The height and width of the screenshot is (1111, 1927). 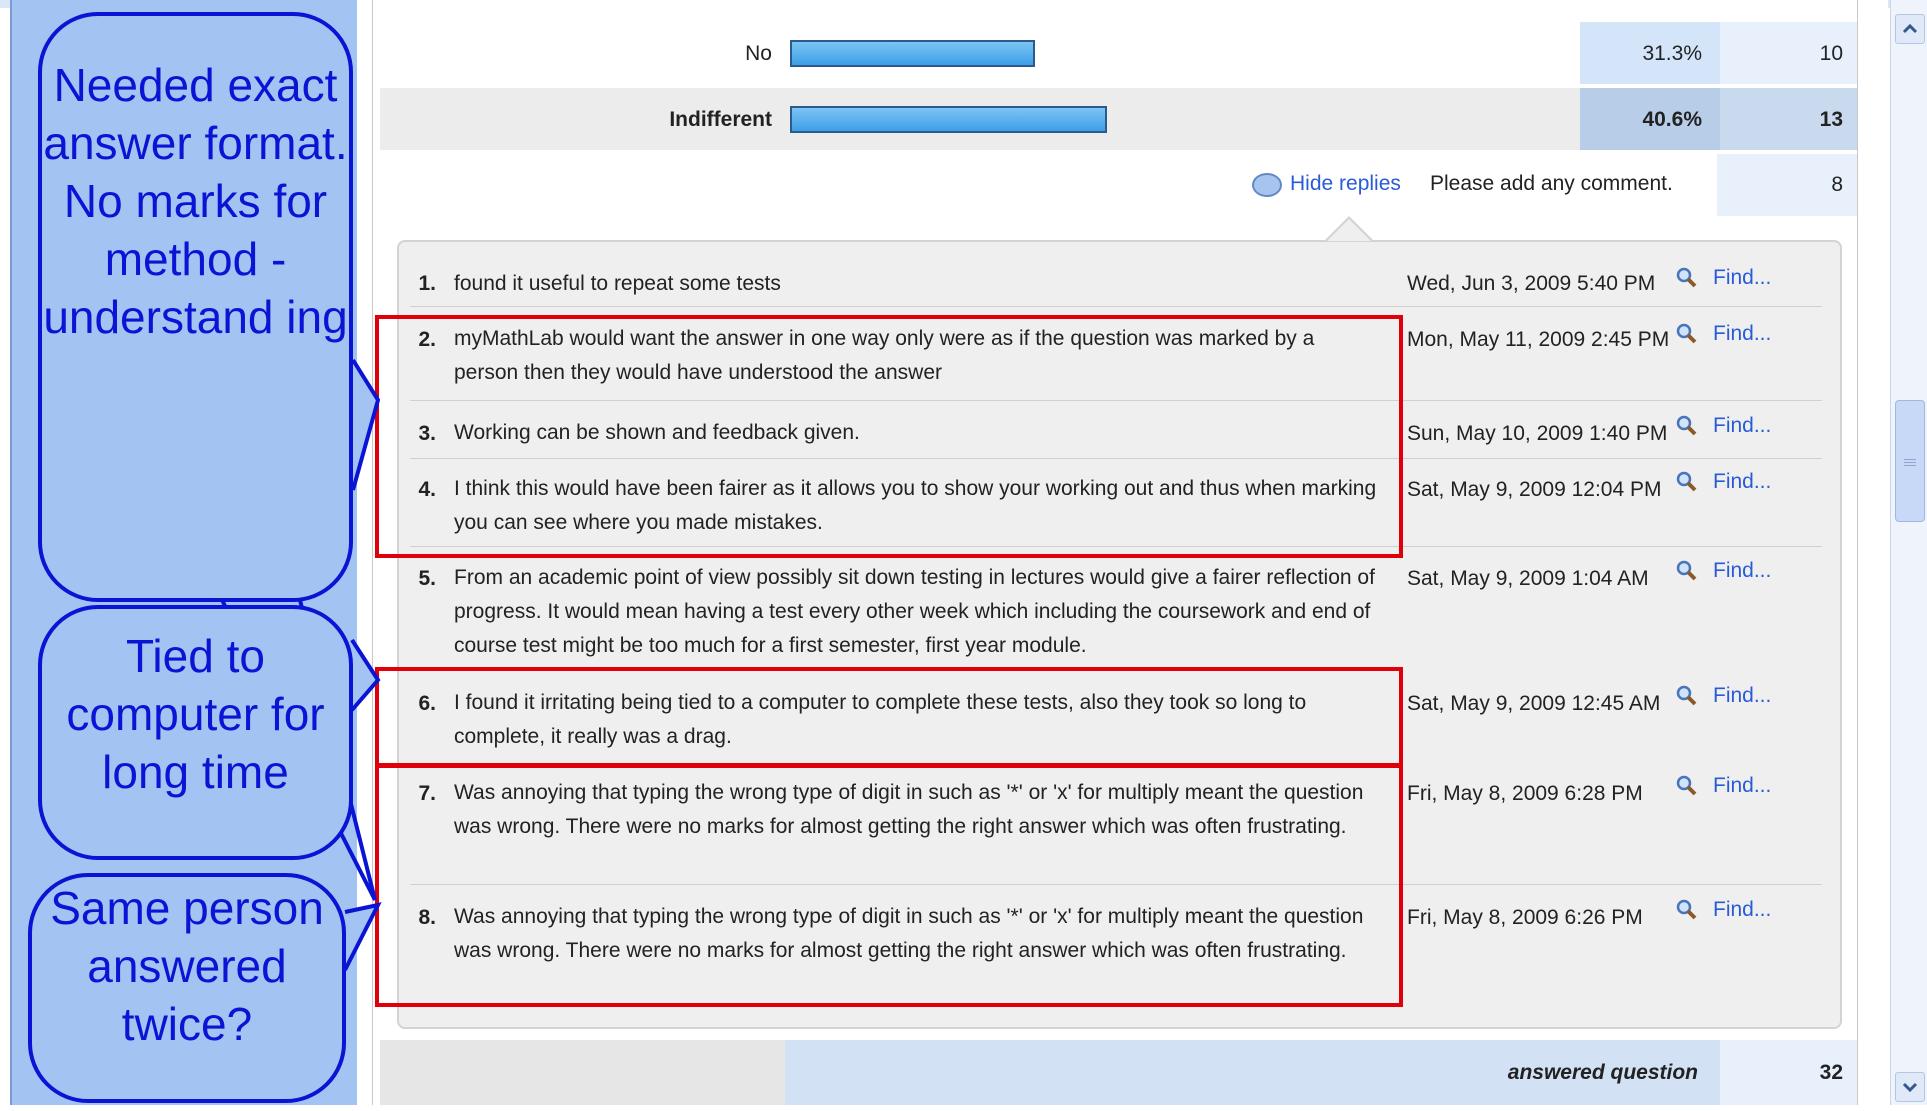 I want to click on scroll-thumb, so click(x=1910, y=461).